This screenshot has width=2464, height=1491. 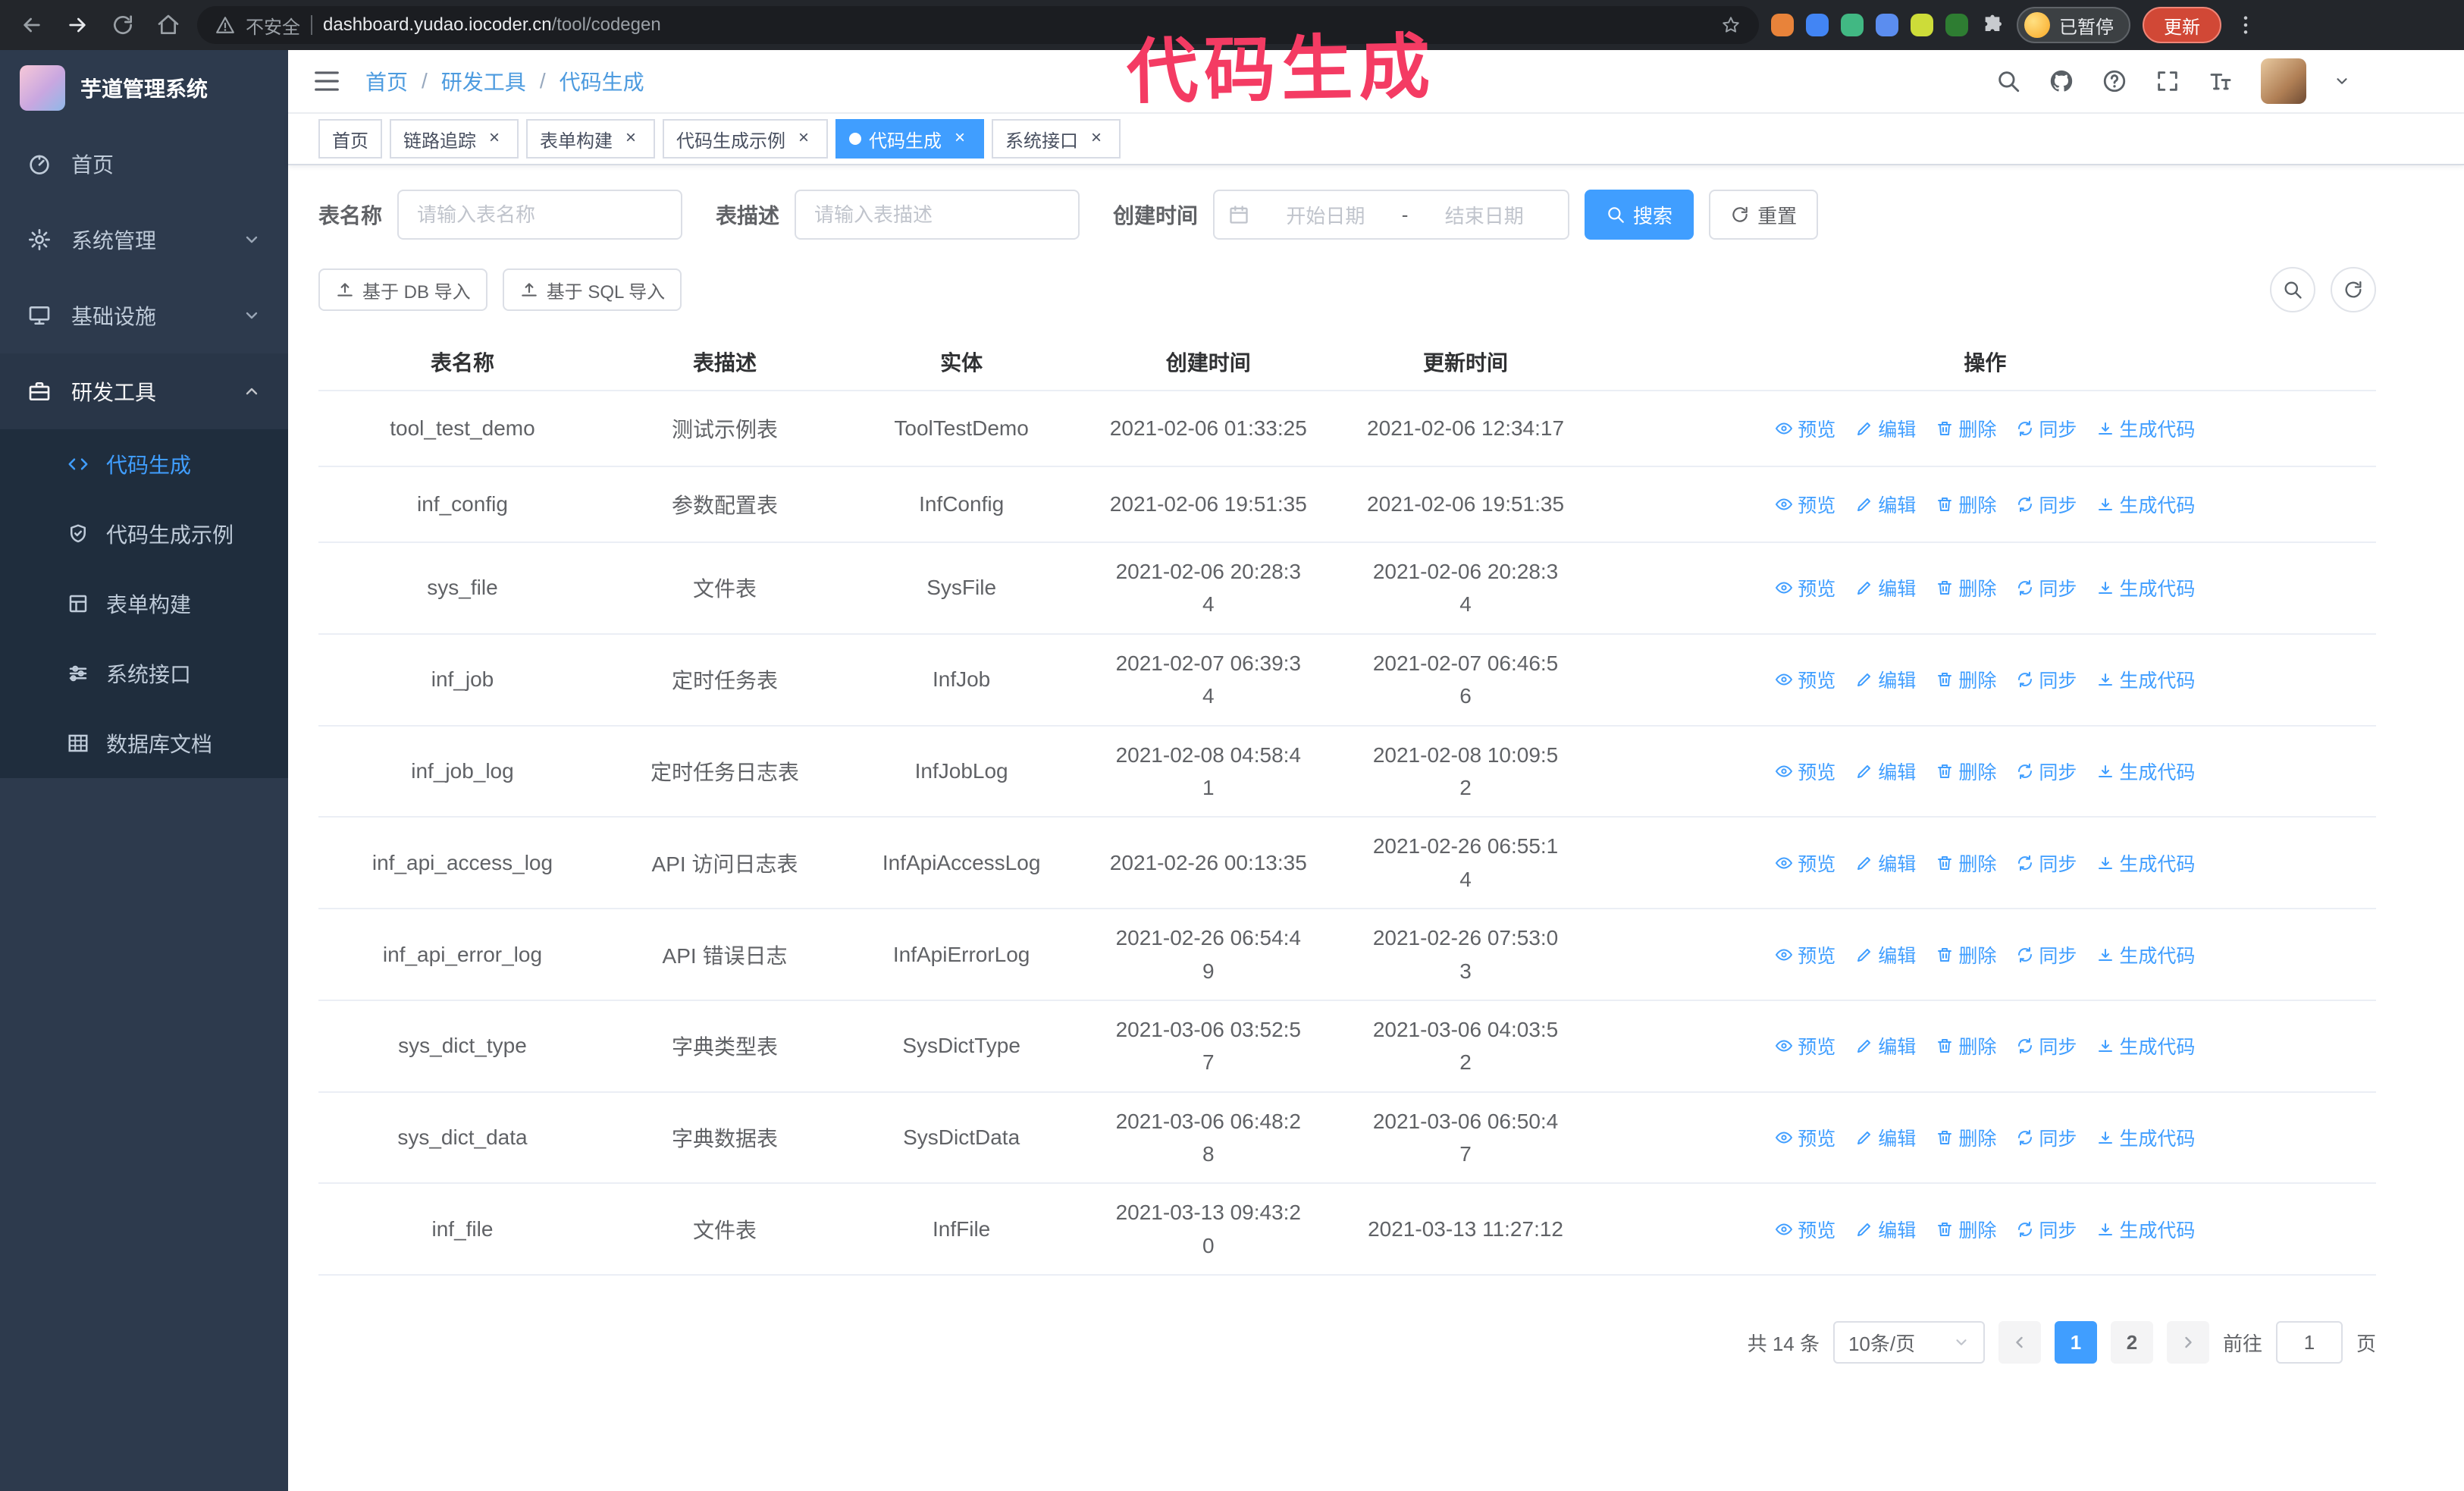 I want to click on goto-page-input, so click(x=2309, y=1342).